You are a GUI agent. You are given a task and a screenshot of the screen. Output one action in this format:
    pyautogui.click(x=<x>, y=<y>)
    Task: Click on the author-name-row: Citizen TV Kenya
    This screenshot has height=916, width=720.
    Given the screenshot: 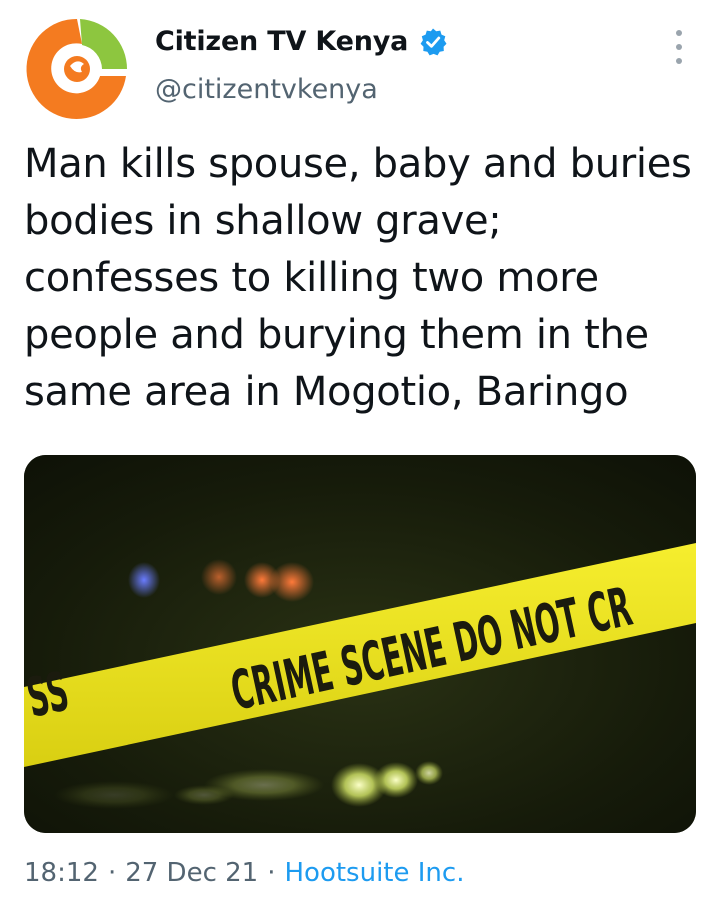 What is the action you would take?
    pyautogui.click(x=301, y=41)
    